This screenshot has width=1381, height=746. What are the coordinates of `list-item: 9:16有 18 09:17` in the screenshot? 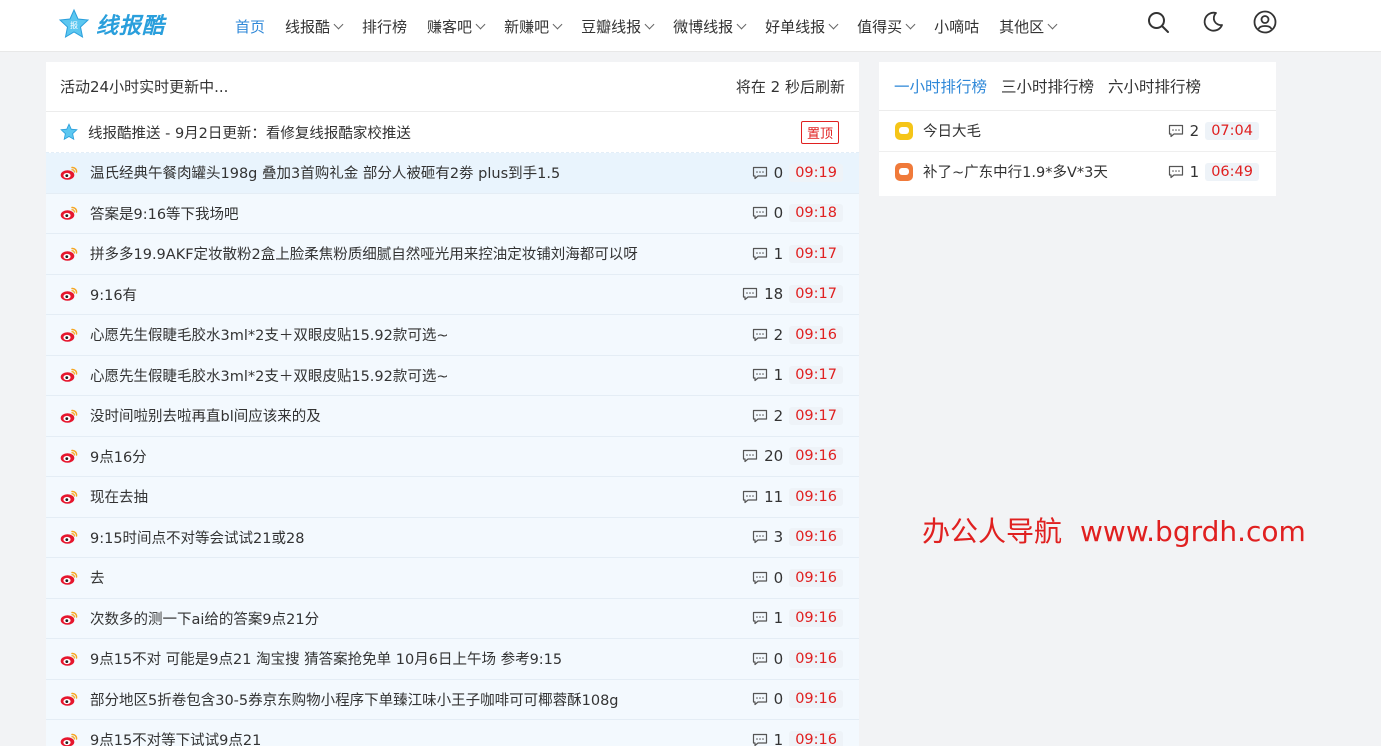 It's located at (452, 294).